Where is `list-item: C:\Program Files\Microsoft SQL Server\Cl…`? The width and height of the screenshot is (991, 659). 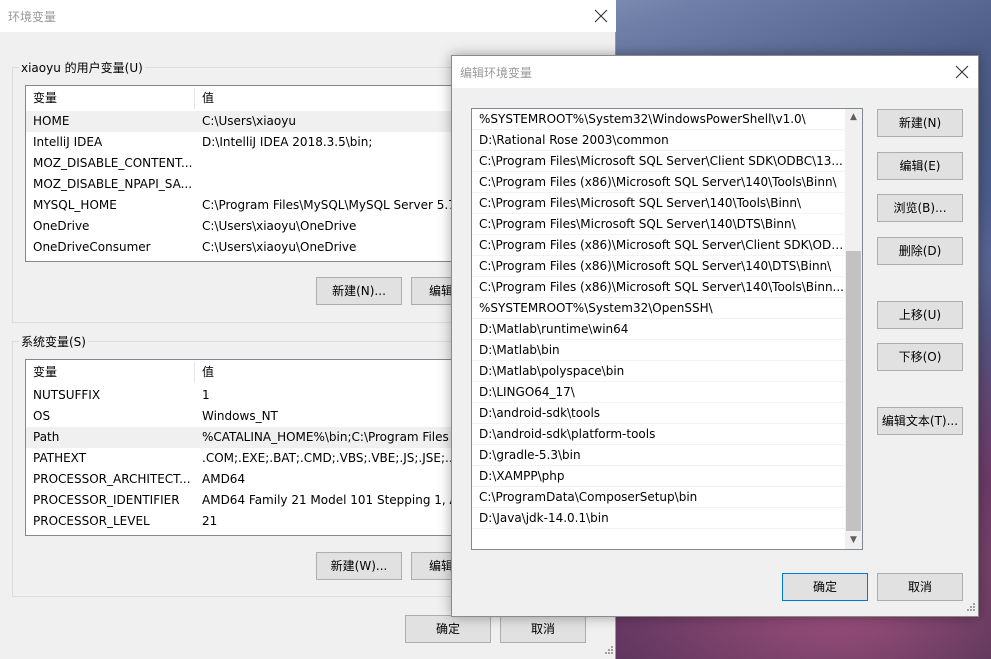
list-item: C:\Program Files\Microsoft SQL Server\Cl… is located at coordinates (658, 161).